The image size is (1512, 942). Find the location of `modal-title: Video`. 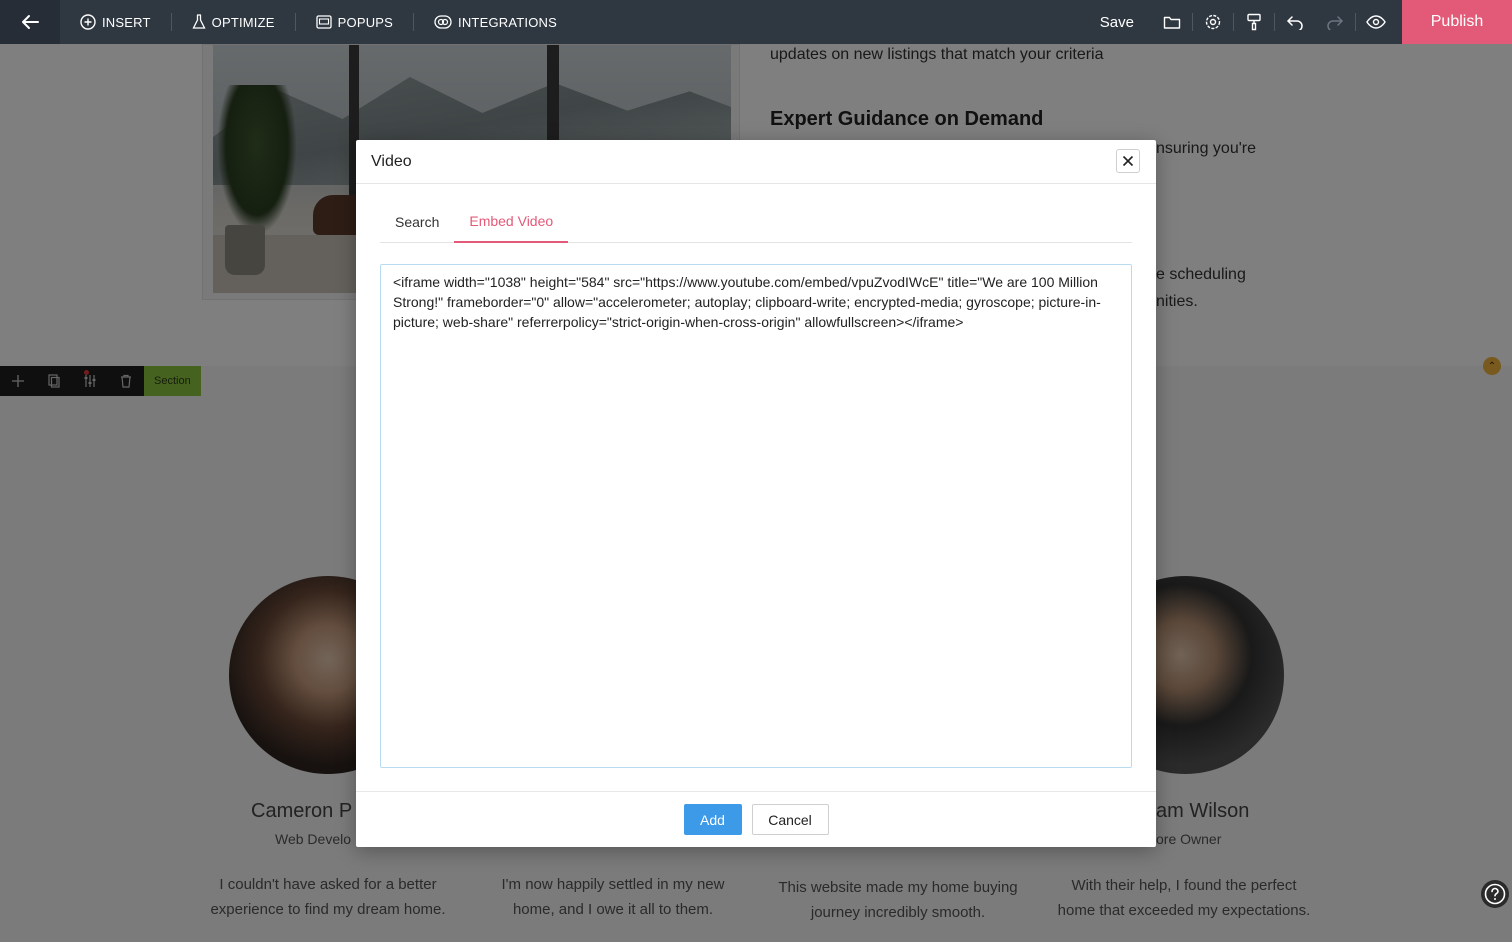

modal-title: Video is located at coordinates (391, 161).